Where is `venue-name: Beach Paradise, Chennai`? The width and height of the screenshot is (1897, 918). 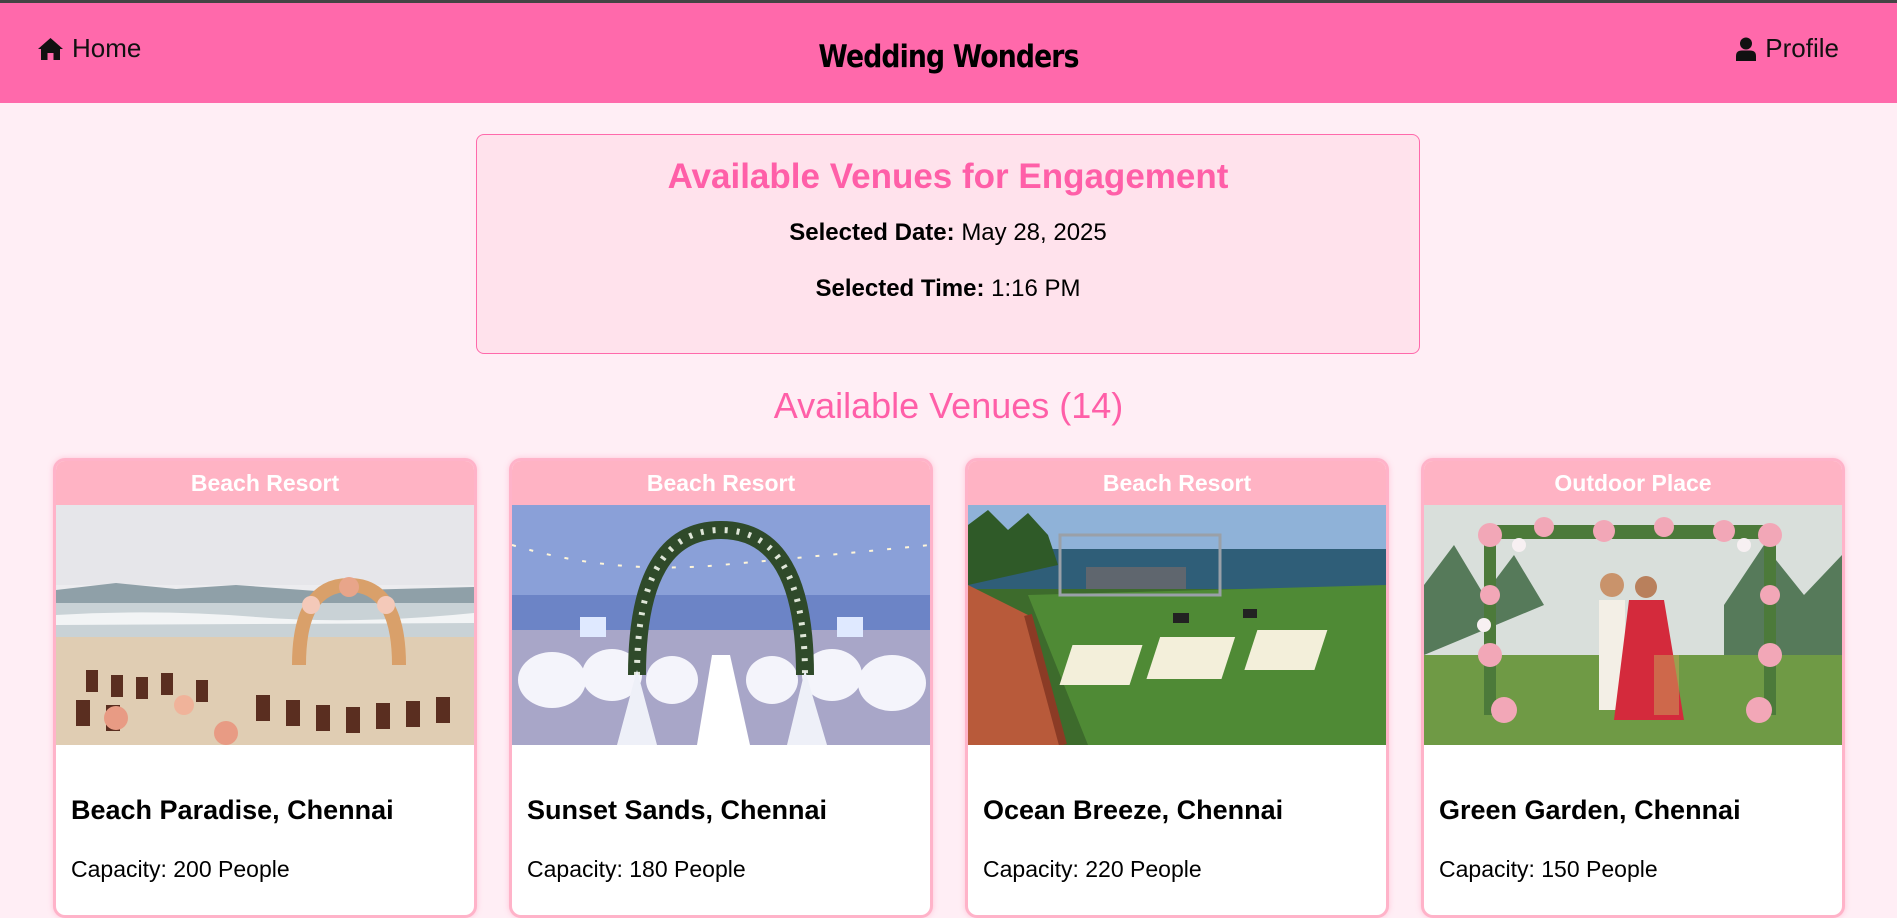
venue-name: Beach Paradise, Chennai is located at coordinates (232, 810).